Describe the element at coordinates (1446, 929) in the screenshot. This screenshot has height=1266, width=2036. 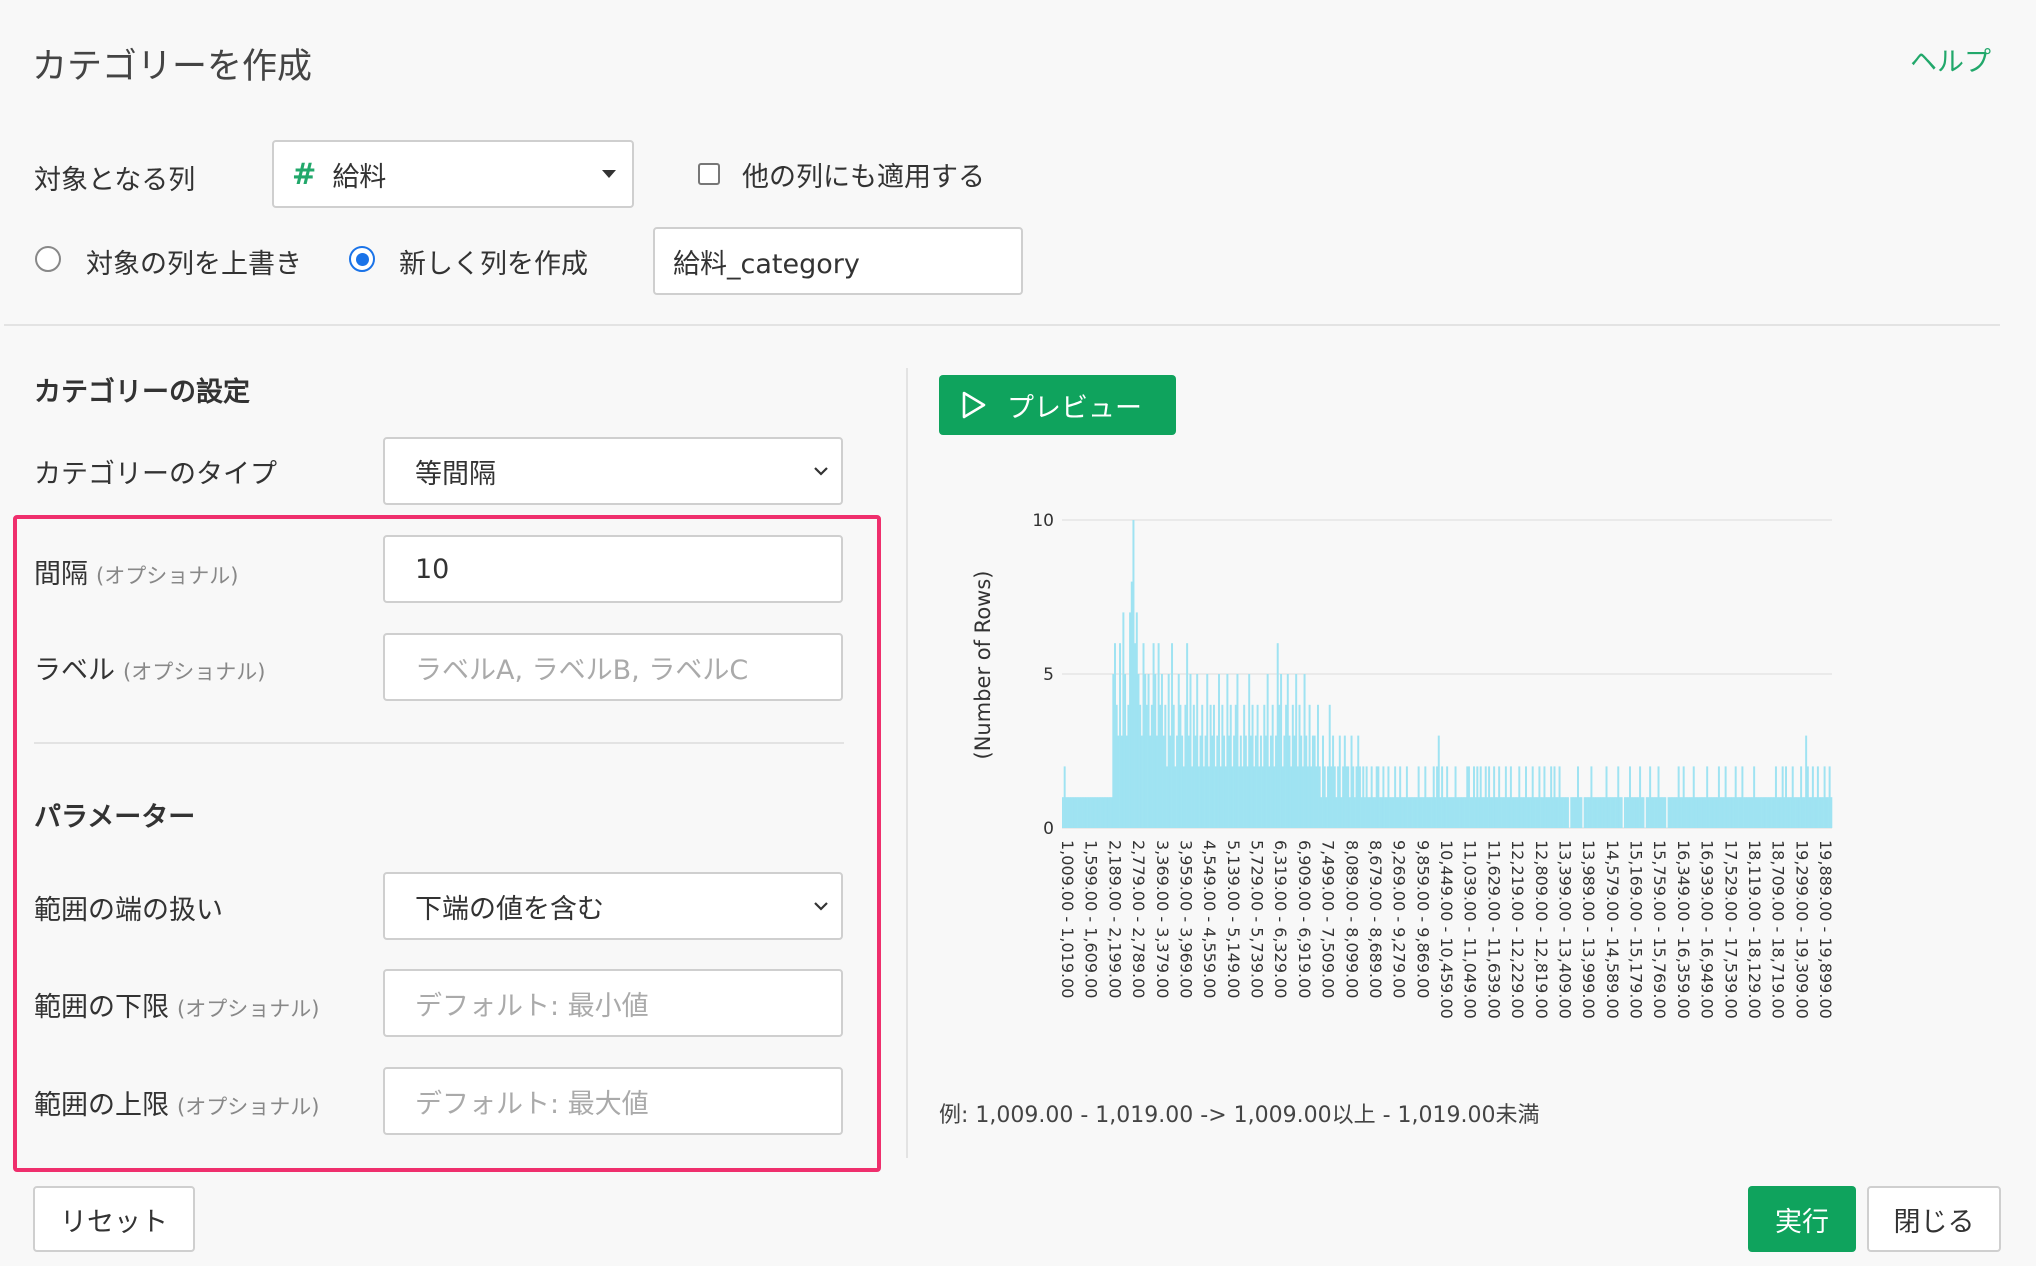
I see `x-tick-label: 10,449.00 - 10,459.00` at that location.